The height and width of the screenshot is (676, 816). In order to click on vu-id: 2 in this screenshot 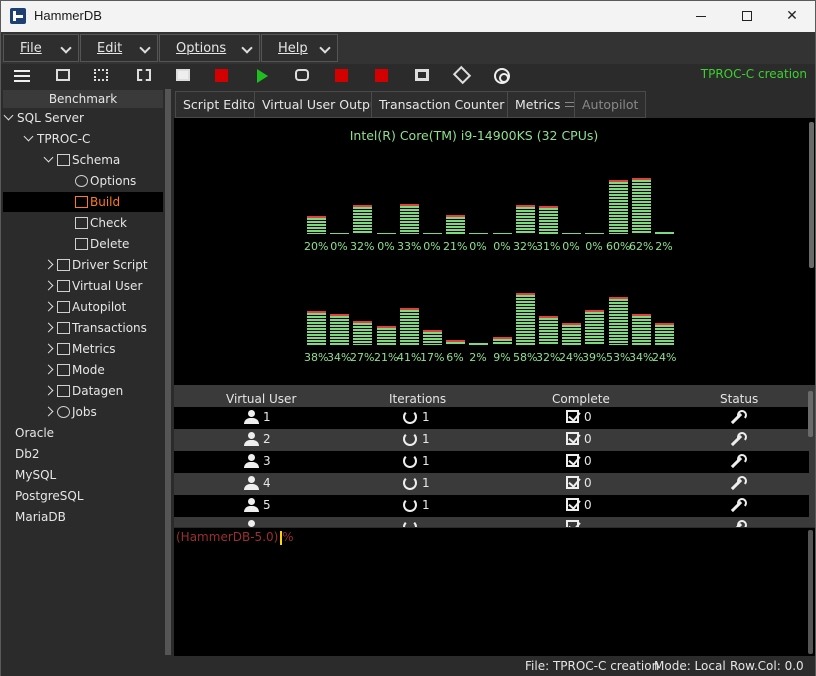, I will do `click(267, 439)`.